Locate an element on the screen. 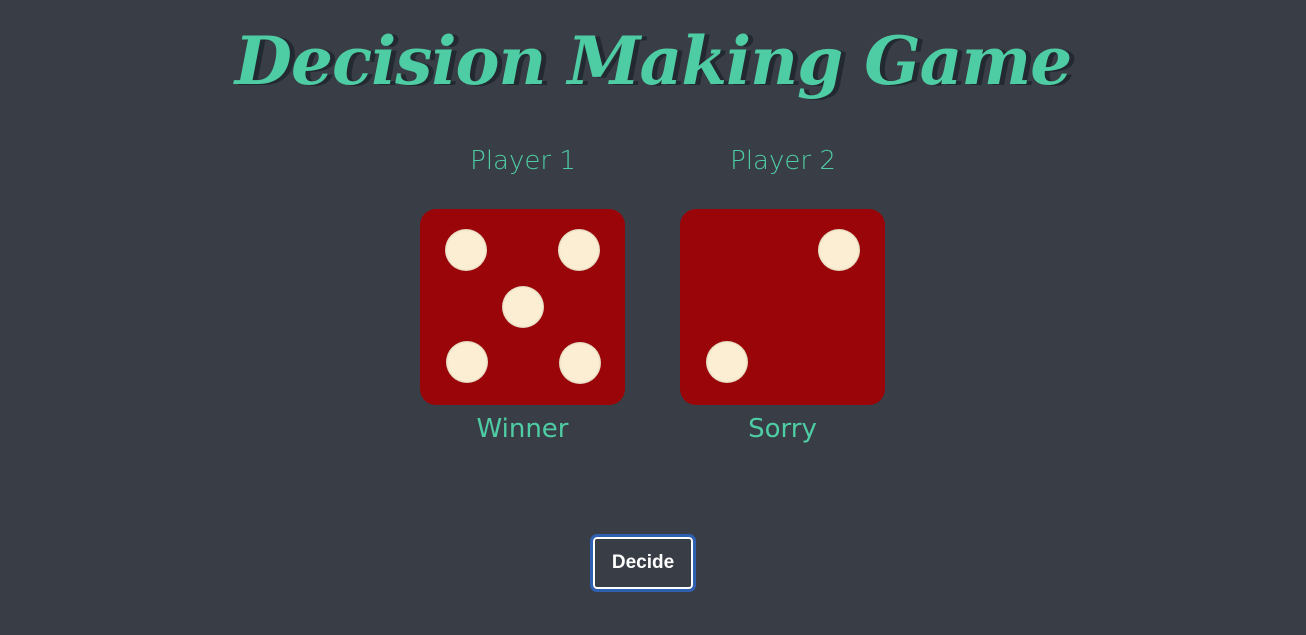 The width and height of the screenshot is (1306, 635). player-2-panel: Player 2 Sorry is located at coordinates (783, 294).